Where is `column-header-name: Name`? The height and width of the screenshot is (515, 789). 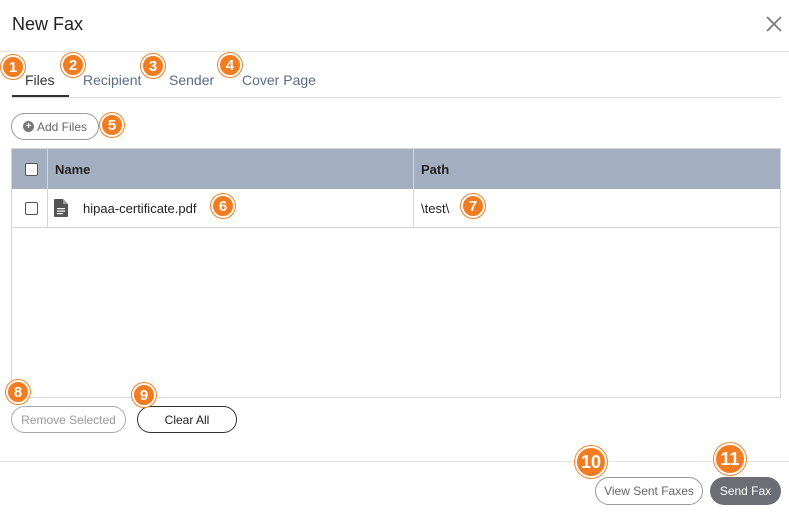
column-header-name: Name is located at coordinates (72, 169).